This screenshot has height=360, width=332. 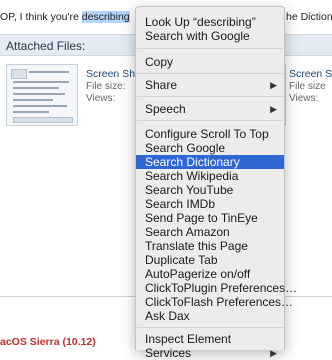 I want to click on menu-item-look-up: Look Up “describing”, so click(x=210, y=22).